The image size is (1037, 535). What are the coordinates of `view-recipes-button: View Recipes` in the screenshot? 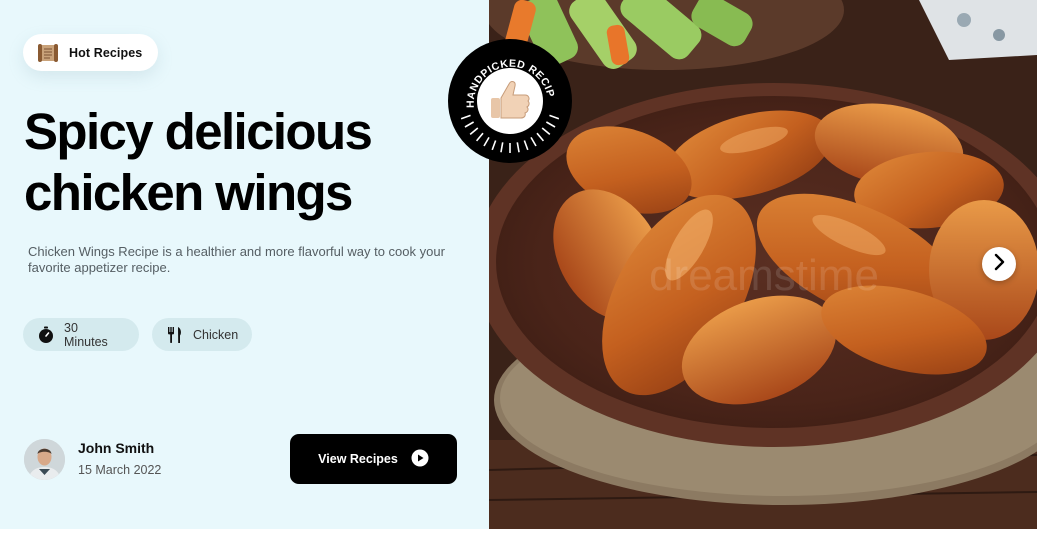 It's located at (373, 459).